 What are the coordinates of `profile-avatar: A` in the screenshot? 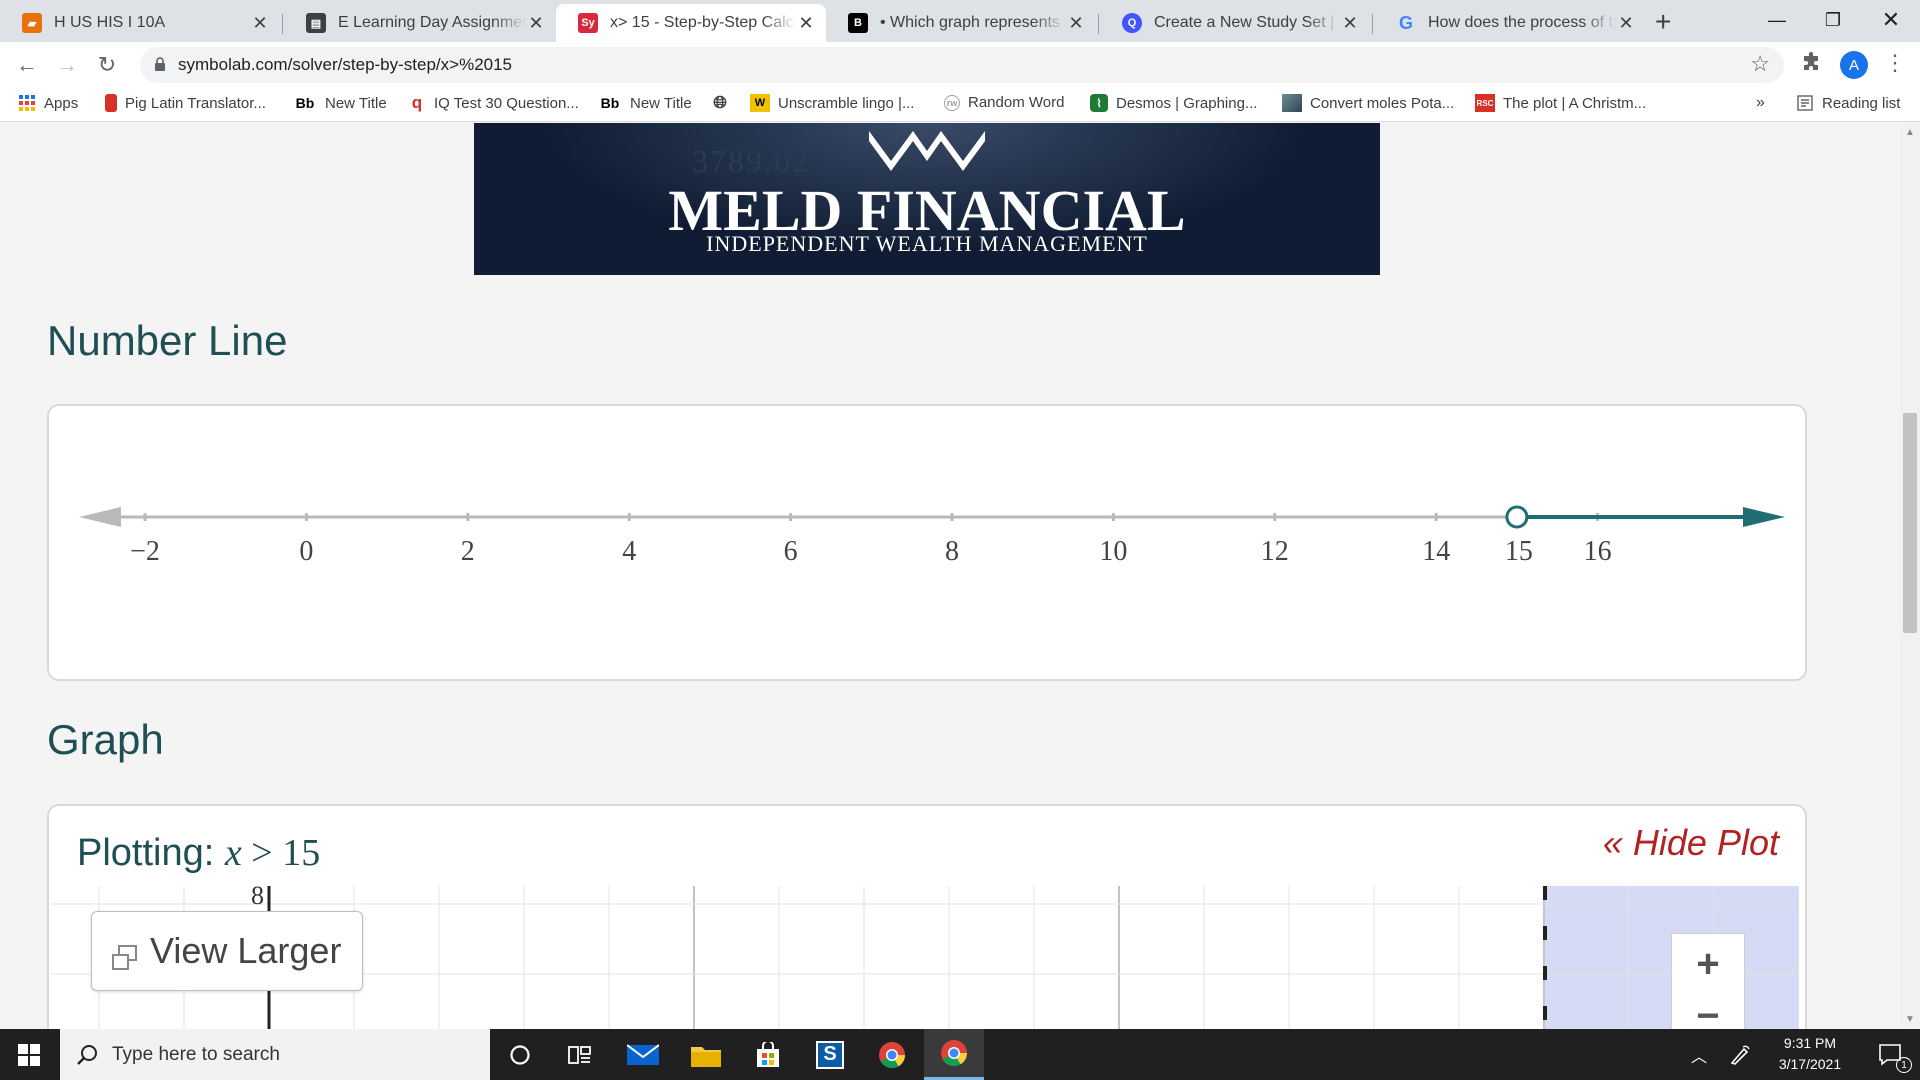 It's located at (1854, 65).